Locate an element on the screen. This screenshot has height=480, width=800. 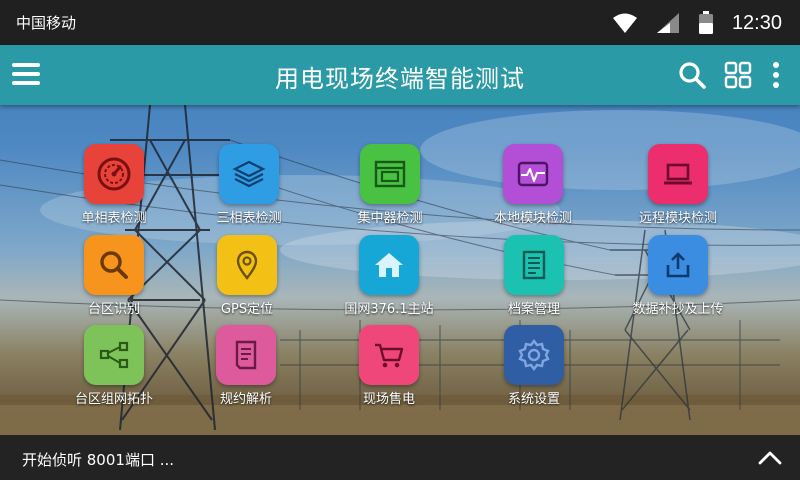
clock: 12:30 is located at coordinates (756, 22).